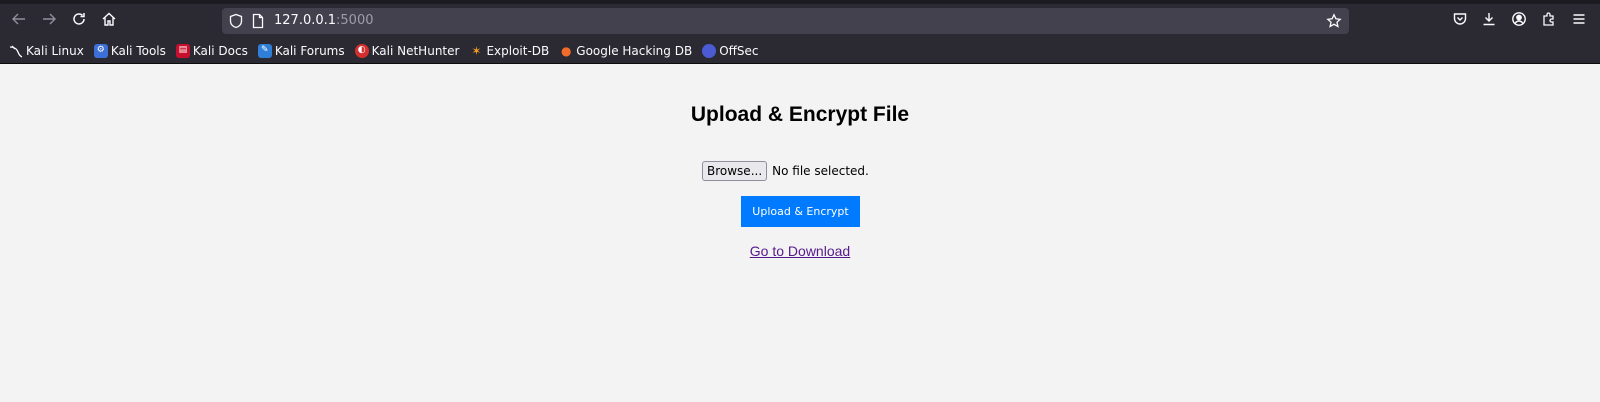 Image resolution: width=1600 pixels, height=402 pixels. I want to click on bookmark-exploit-db: ✶ Exploit-DB, so click(509, 51).